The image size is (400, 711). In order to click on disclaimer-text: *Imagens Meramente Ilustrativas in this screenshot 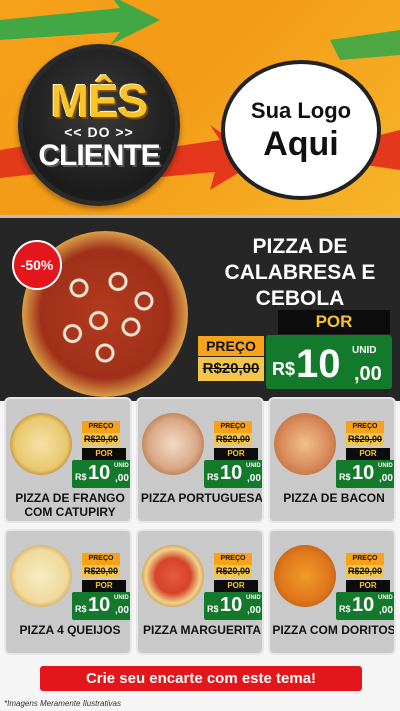, I will do `click(62, 703)`.